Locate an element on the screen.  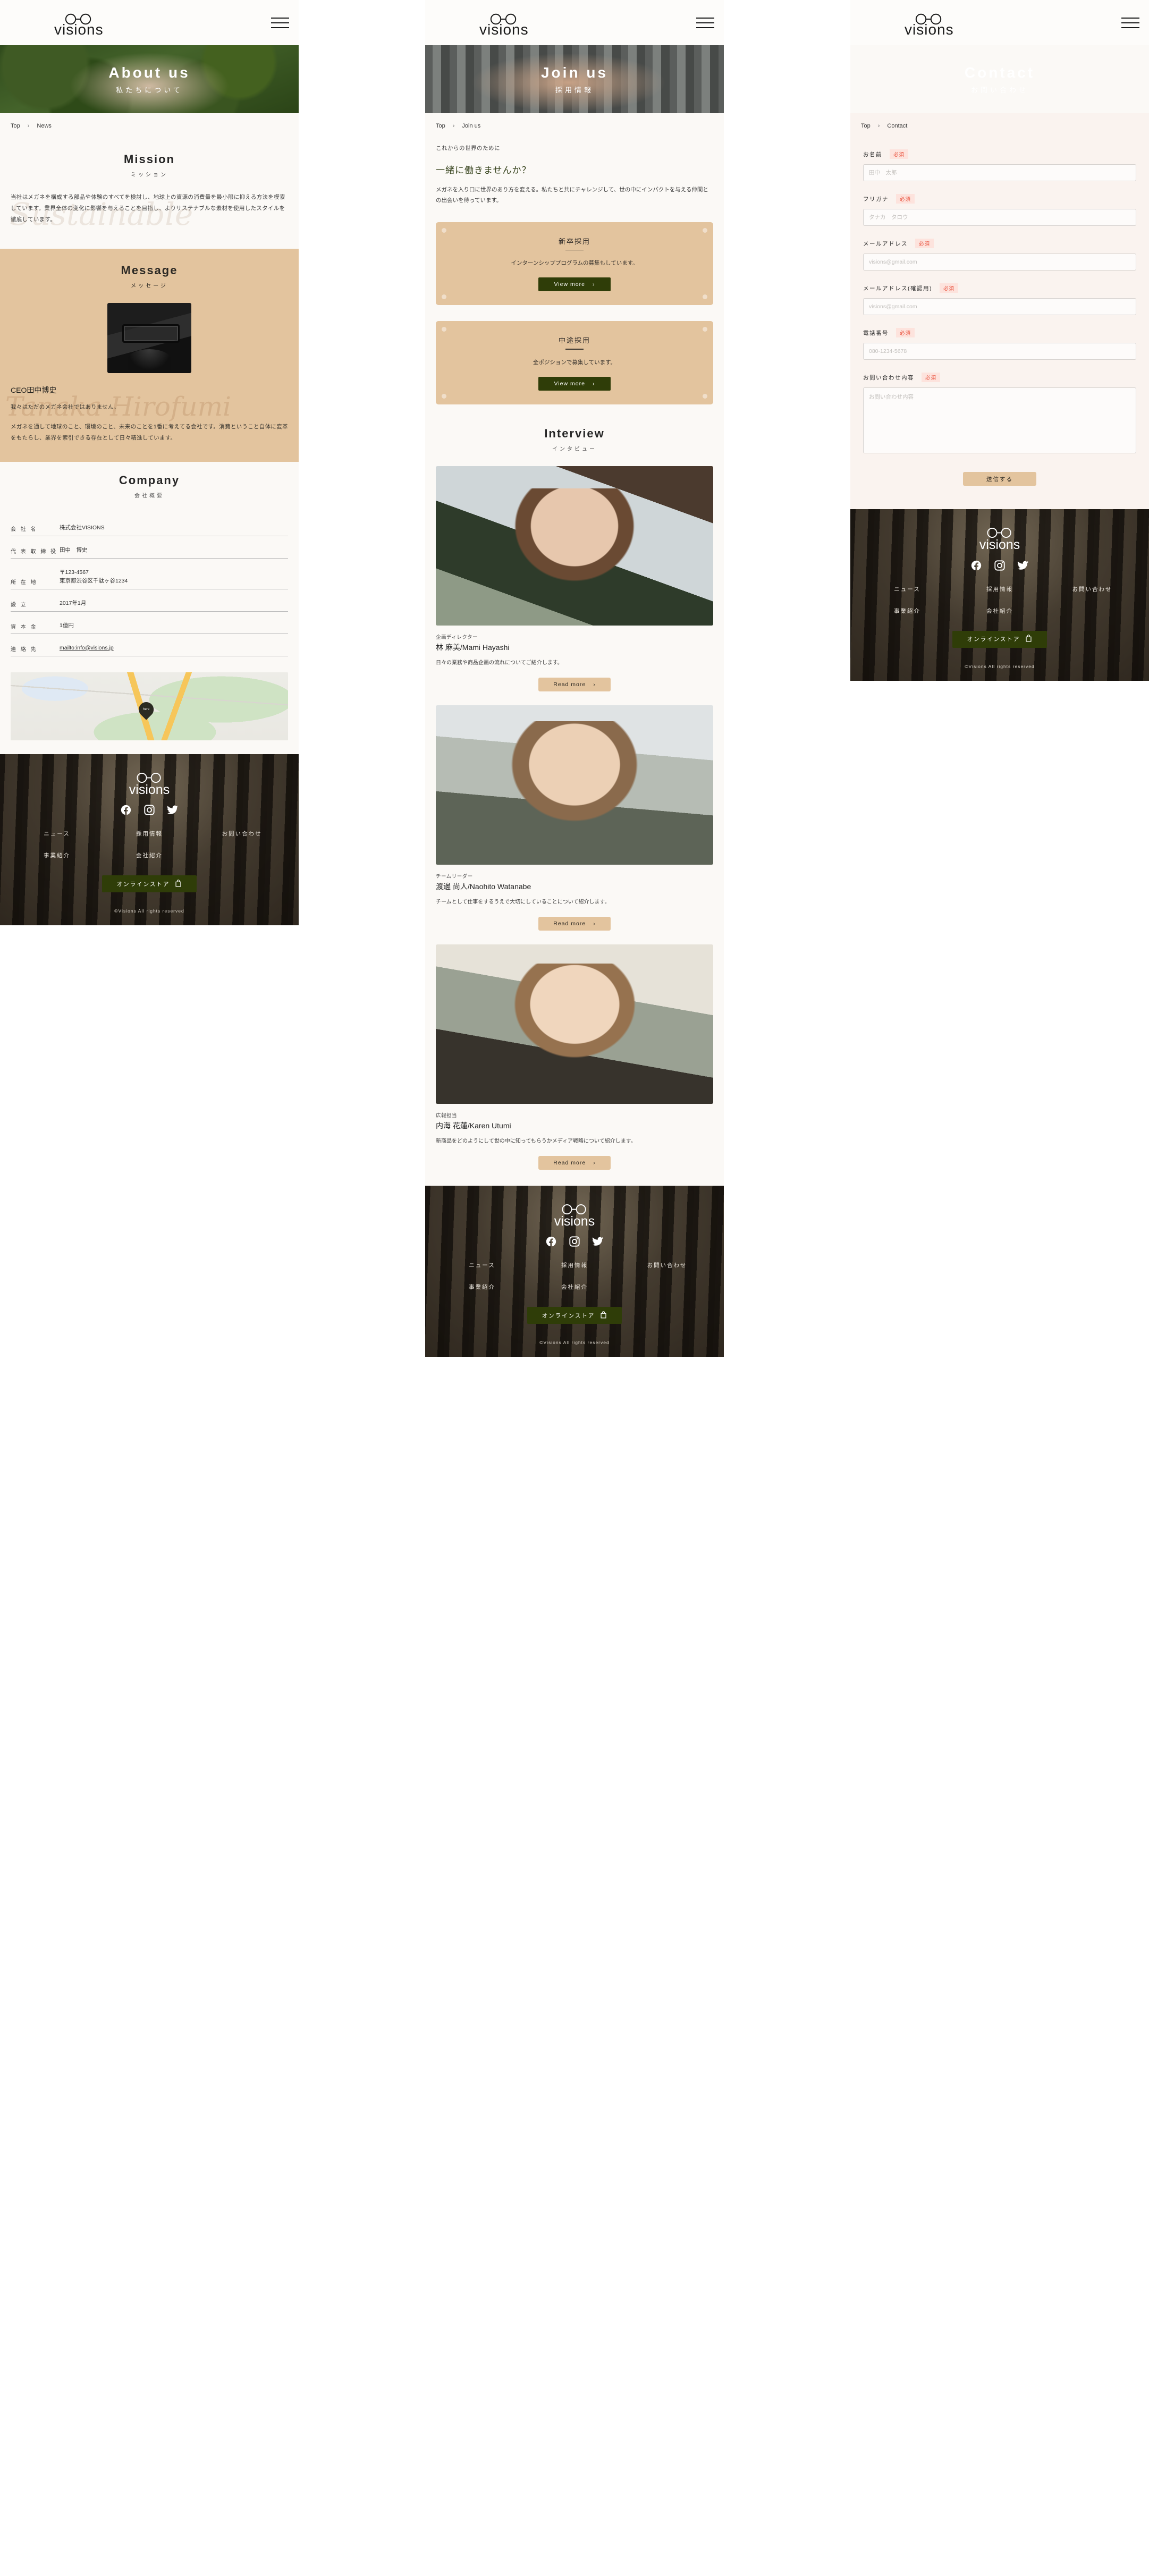
row-value: 株式会社VISIONS is located at coordinates (82, 528).